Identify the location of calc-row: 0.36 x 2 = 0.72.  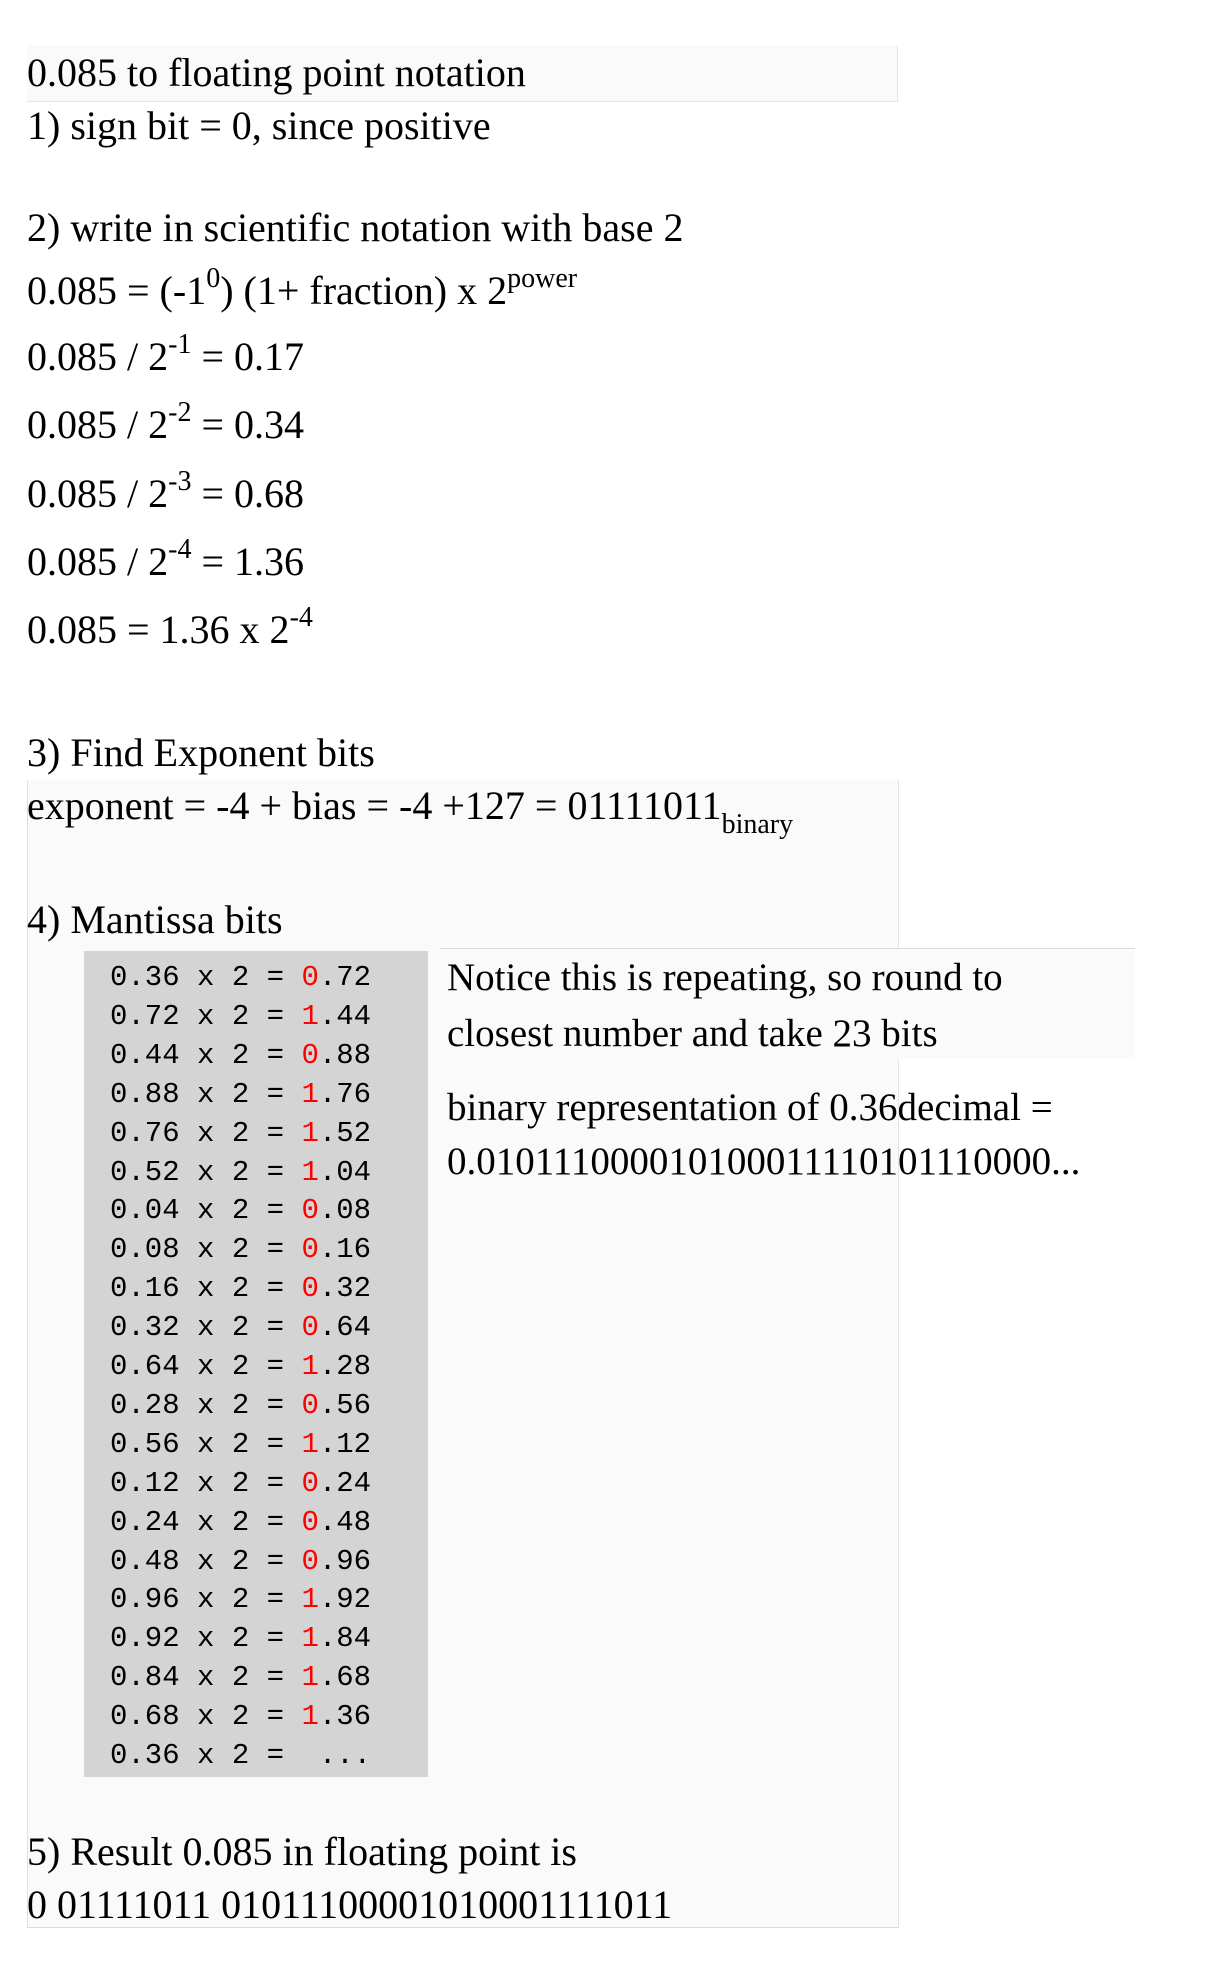
(240, 977).